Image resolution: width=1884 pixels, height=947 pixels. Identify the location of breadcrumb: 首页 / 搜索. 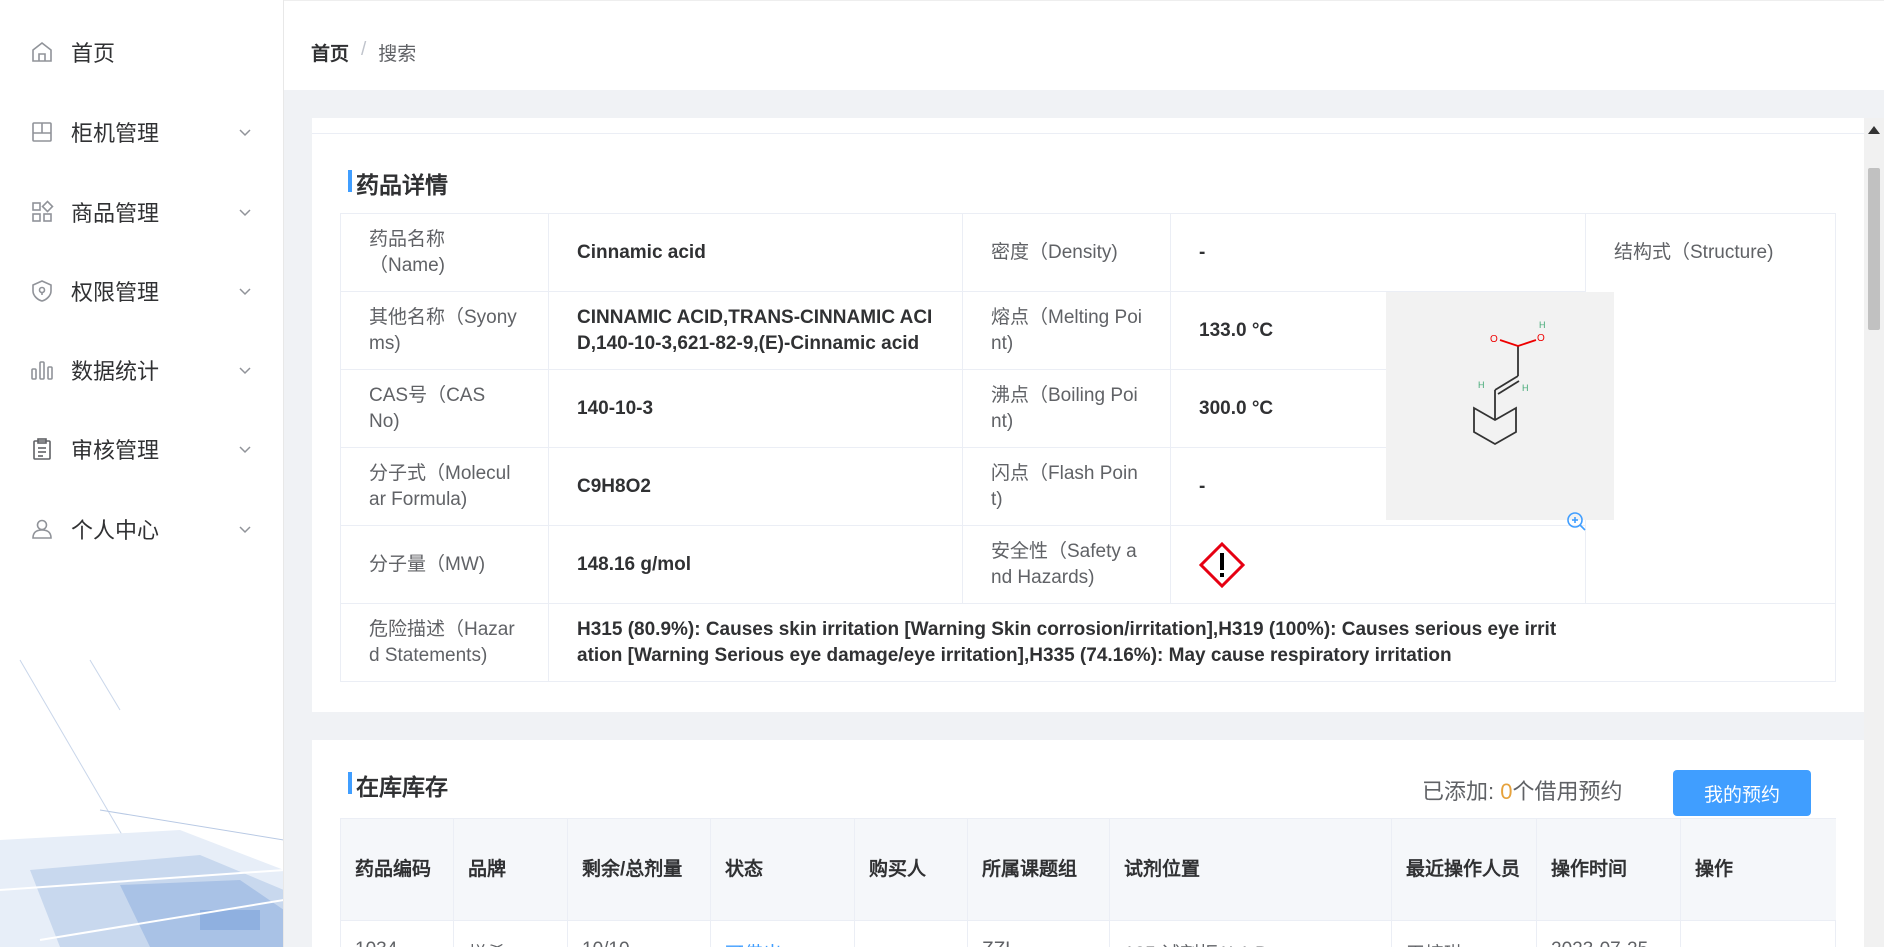
(363, 52).